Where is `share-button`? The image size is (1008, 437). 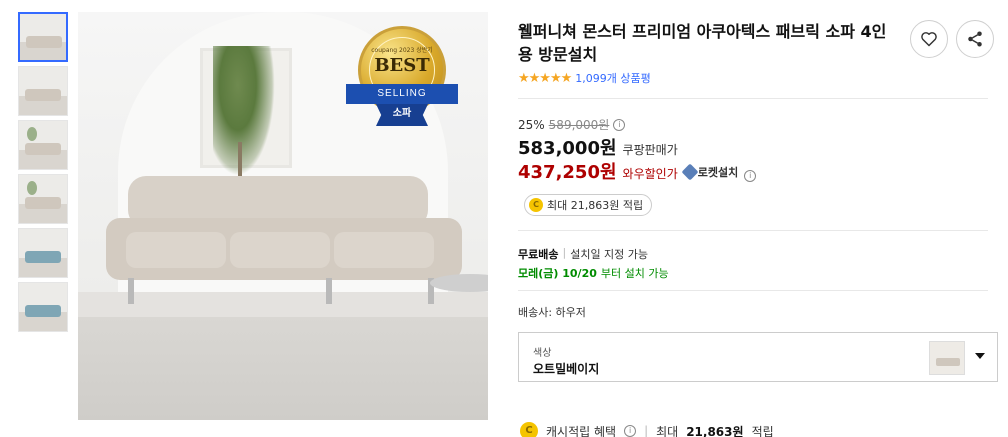
share-button is located at coordinates (975, 39).